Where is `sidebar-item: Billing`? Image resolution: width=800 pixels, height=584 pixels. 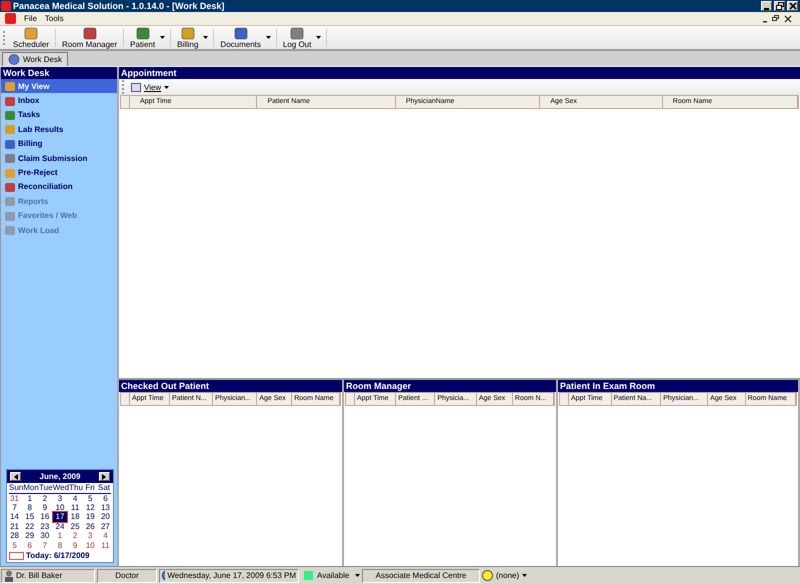
sidebar-item: Billing is located at coordinates (59, 143).